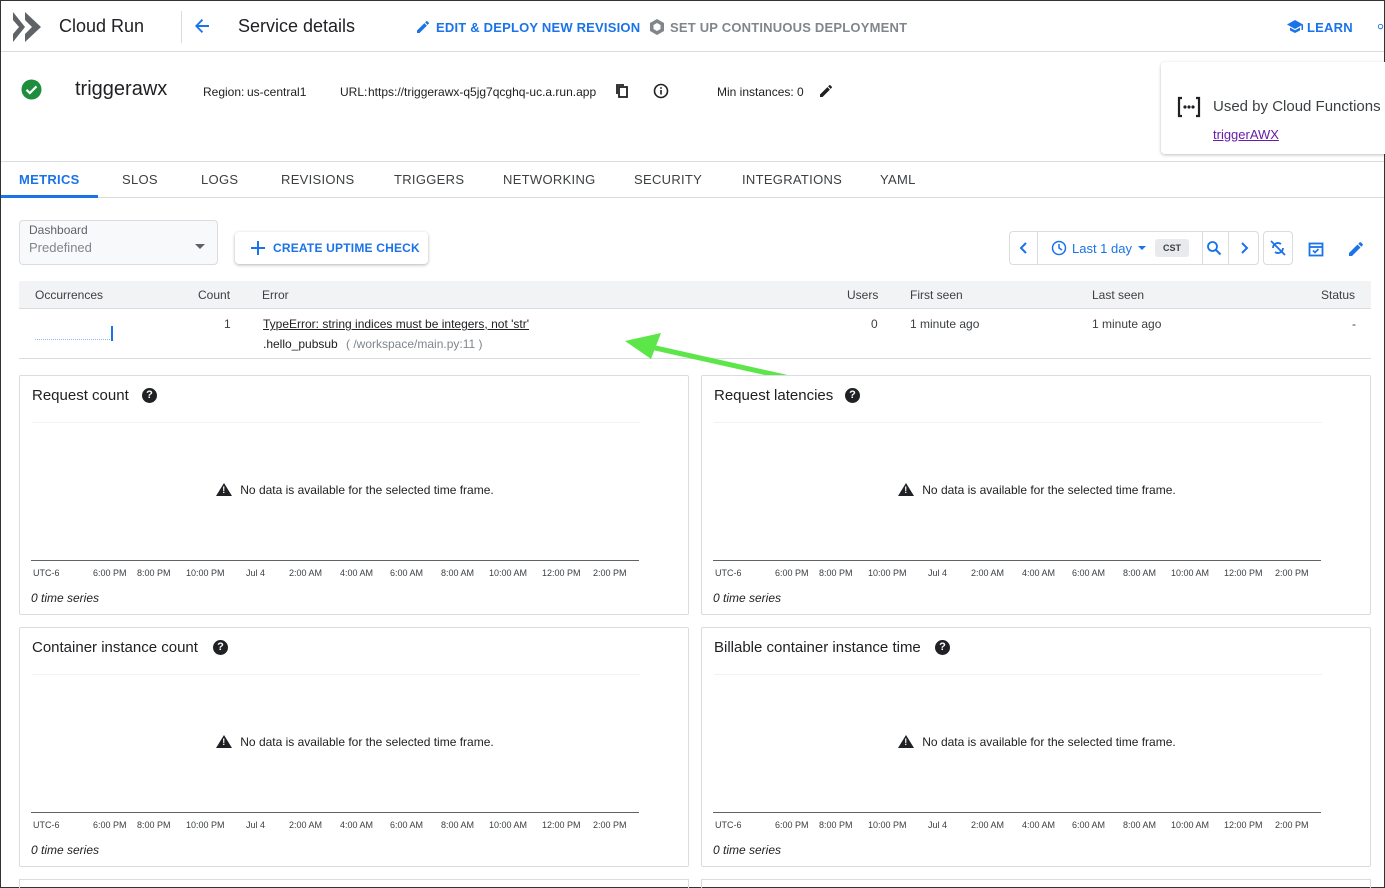 This screenshot has height=888, width=1385. What do you see at coordinates (622, 91) in the screenshot?
I see `copy-icon` at bounding box center [622, 91].